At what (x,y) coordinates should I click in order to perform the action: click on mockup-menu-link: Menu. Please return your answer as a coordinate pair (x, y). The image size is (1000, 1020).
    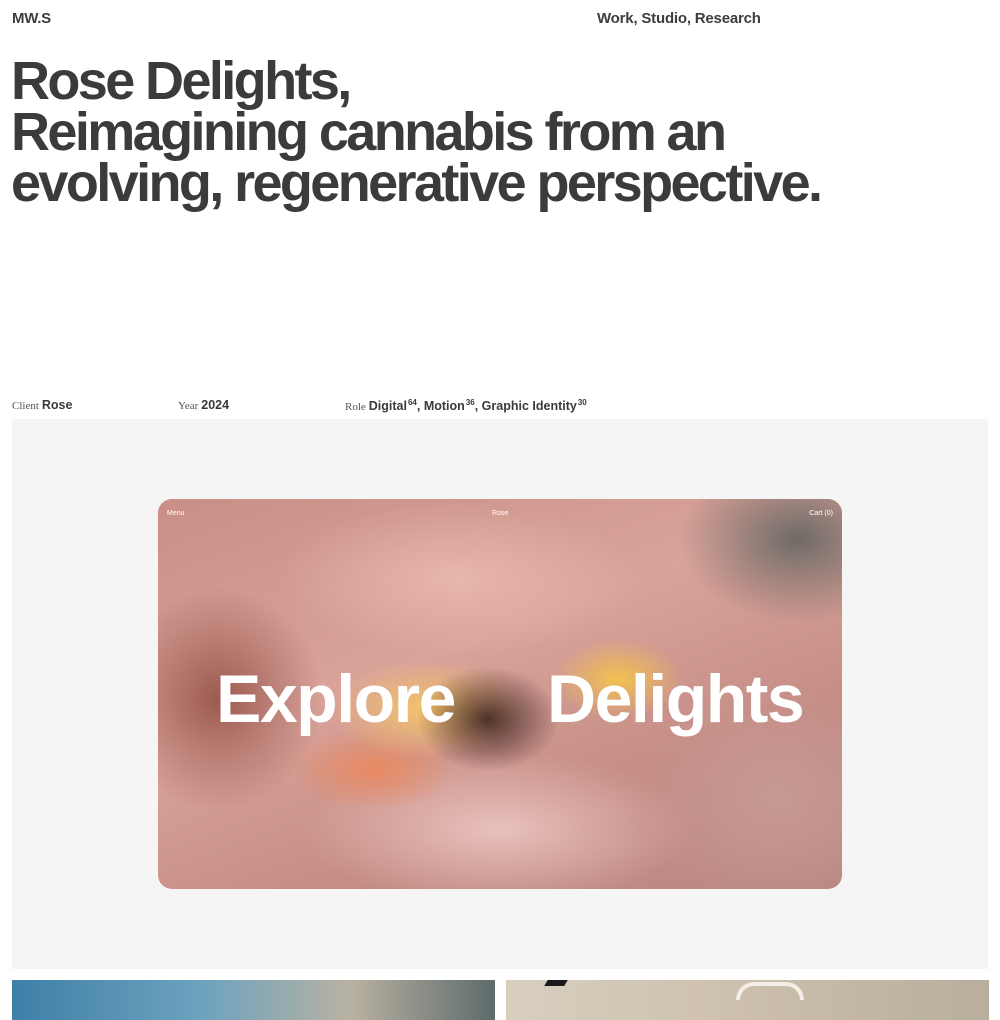
    Looking at the image, I should click on (176, 513).